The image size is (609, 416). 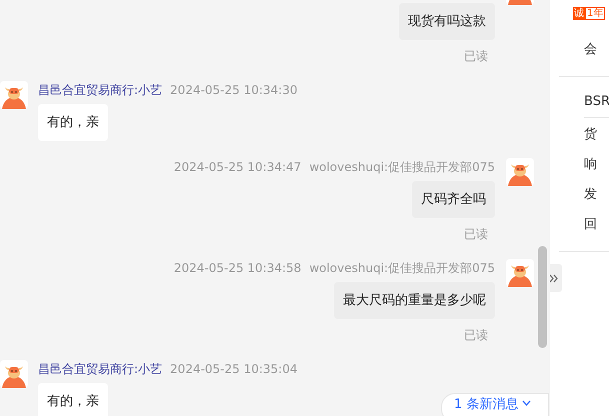 What do you see at coordinates (495, 404) in the screenshot?
I see `new-messages-button: 1 条新消息` at bounding box center [495, 404].